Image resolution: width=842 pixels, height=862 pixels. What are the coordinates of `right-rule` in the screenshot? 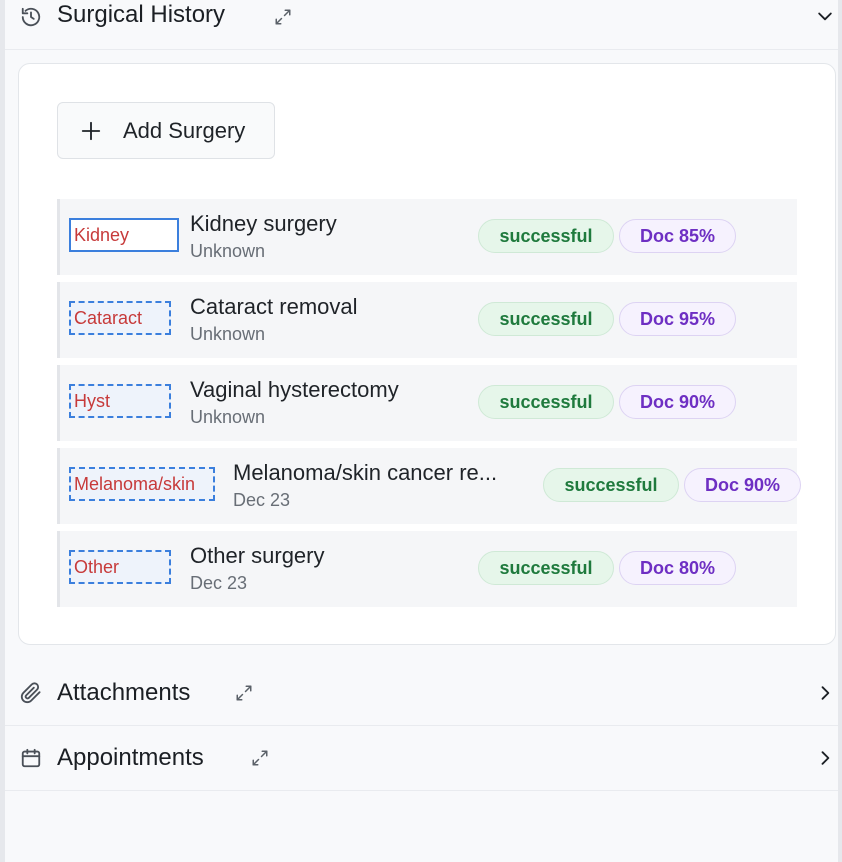 It's located at (840, 431).